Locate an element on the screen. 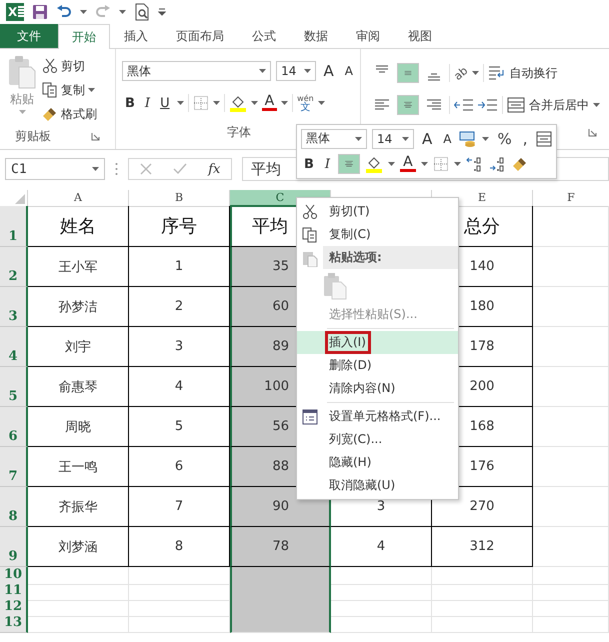  row-header: 6 is located at coordinates (14, 427).